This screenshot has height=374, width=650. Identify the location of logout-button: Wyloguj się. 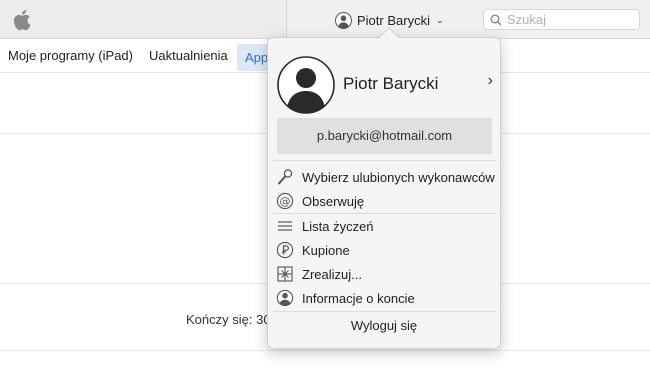
(384, 325).